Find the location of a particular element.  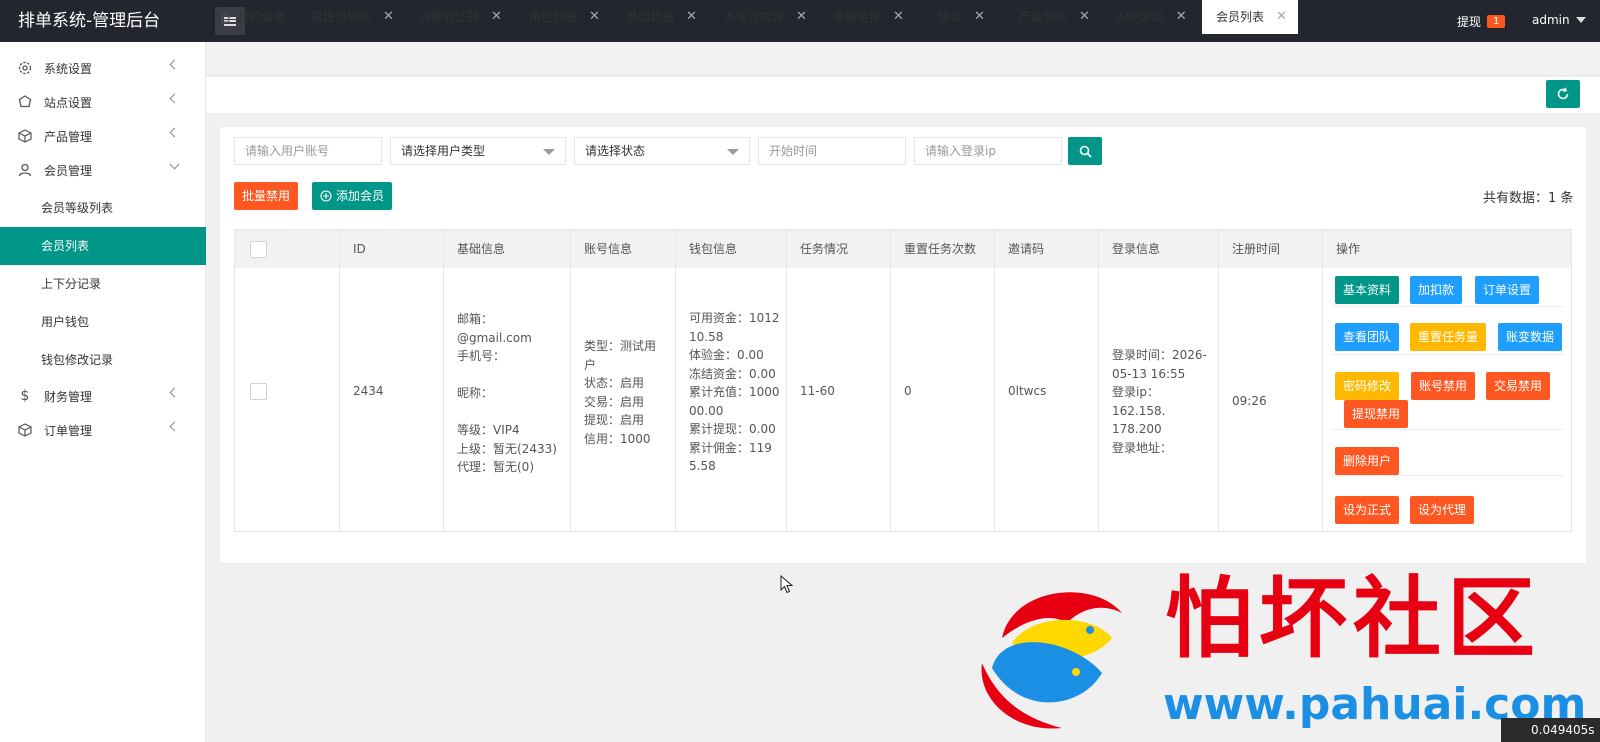

sidebar-item-label: 产品管理 is located at coordinates (68, 136).